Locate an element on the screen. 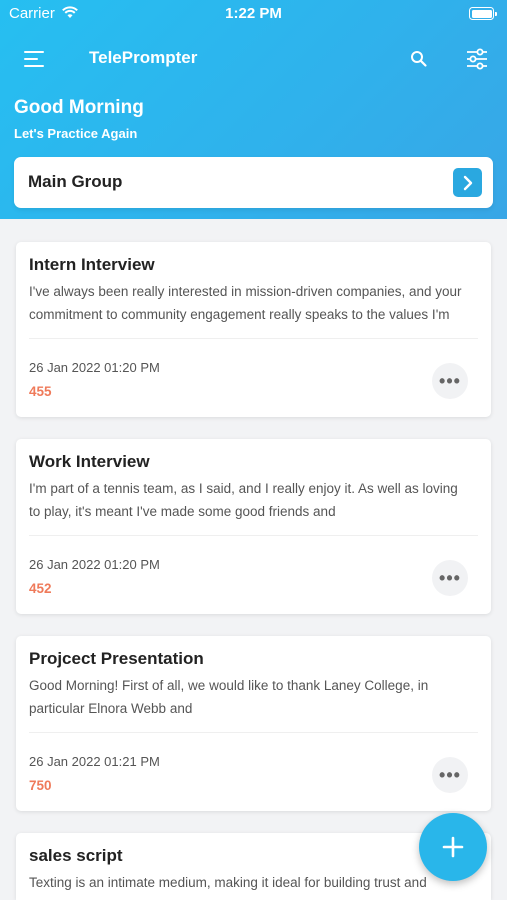 The height and width of the screenshot is (900, 507). script-title: sales script is located at coordinates (76, 855).